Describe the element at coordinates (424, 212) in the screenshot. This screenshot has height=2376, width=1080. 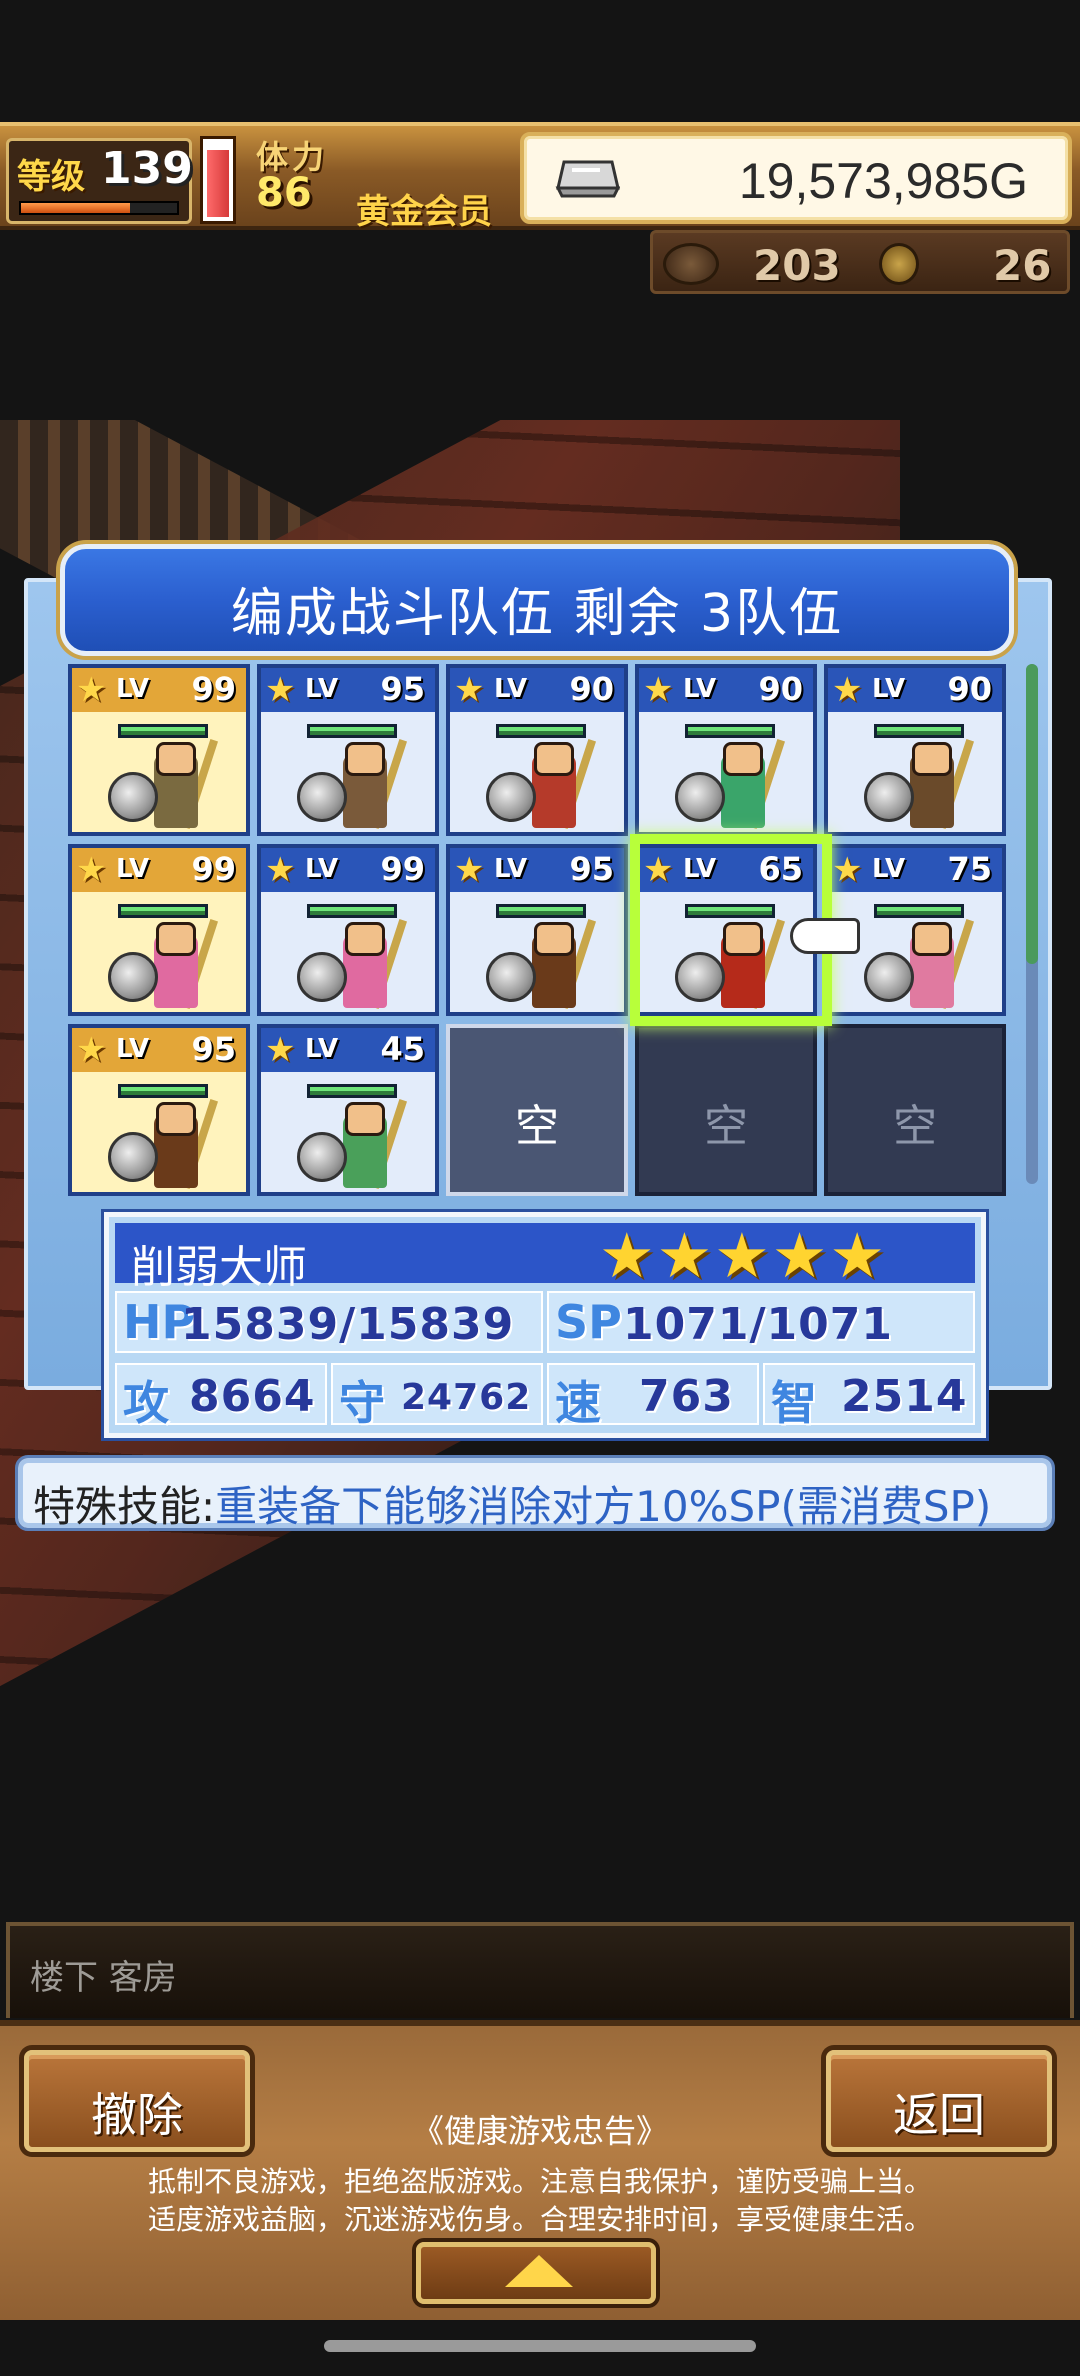
I see `member-badge: 黄金会员` at that location.